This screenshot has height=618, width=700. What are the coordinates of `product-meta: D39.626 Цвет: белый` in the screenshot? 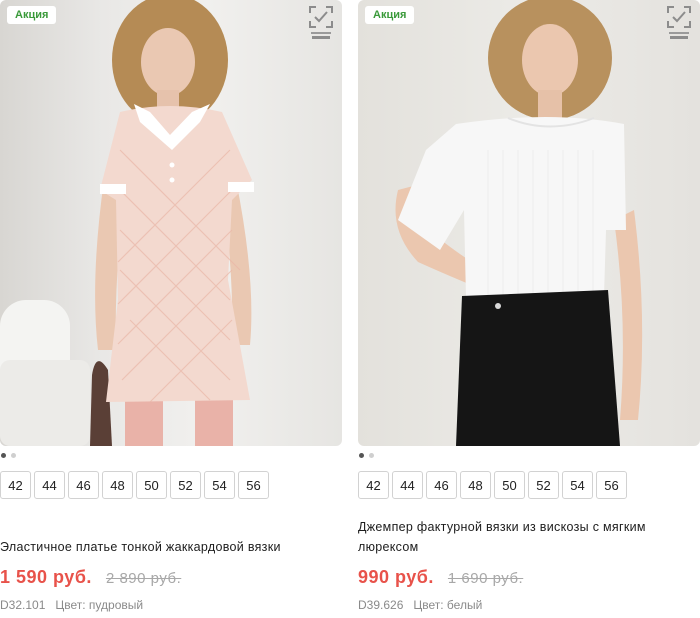 It's located at (420, 605).